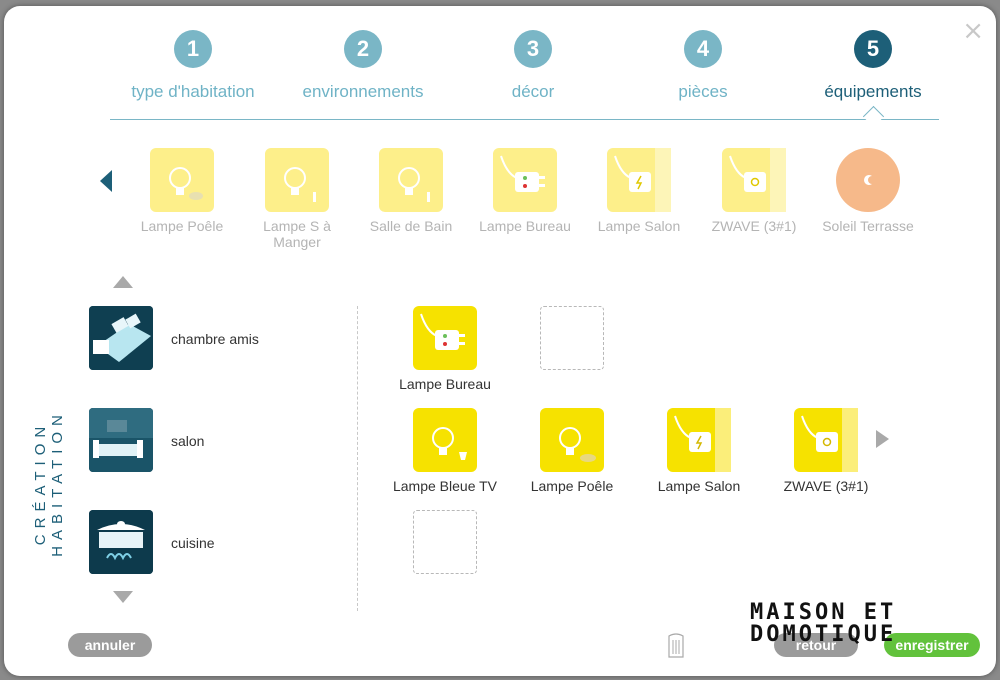 The image size is (1000, 680). Describe the element at coordinates (873, 49) in the screenshot. I see `step-number: 5` at that location.